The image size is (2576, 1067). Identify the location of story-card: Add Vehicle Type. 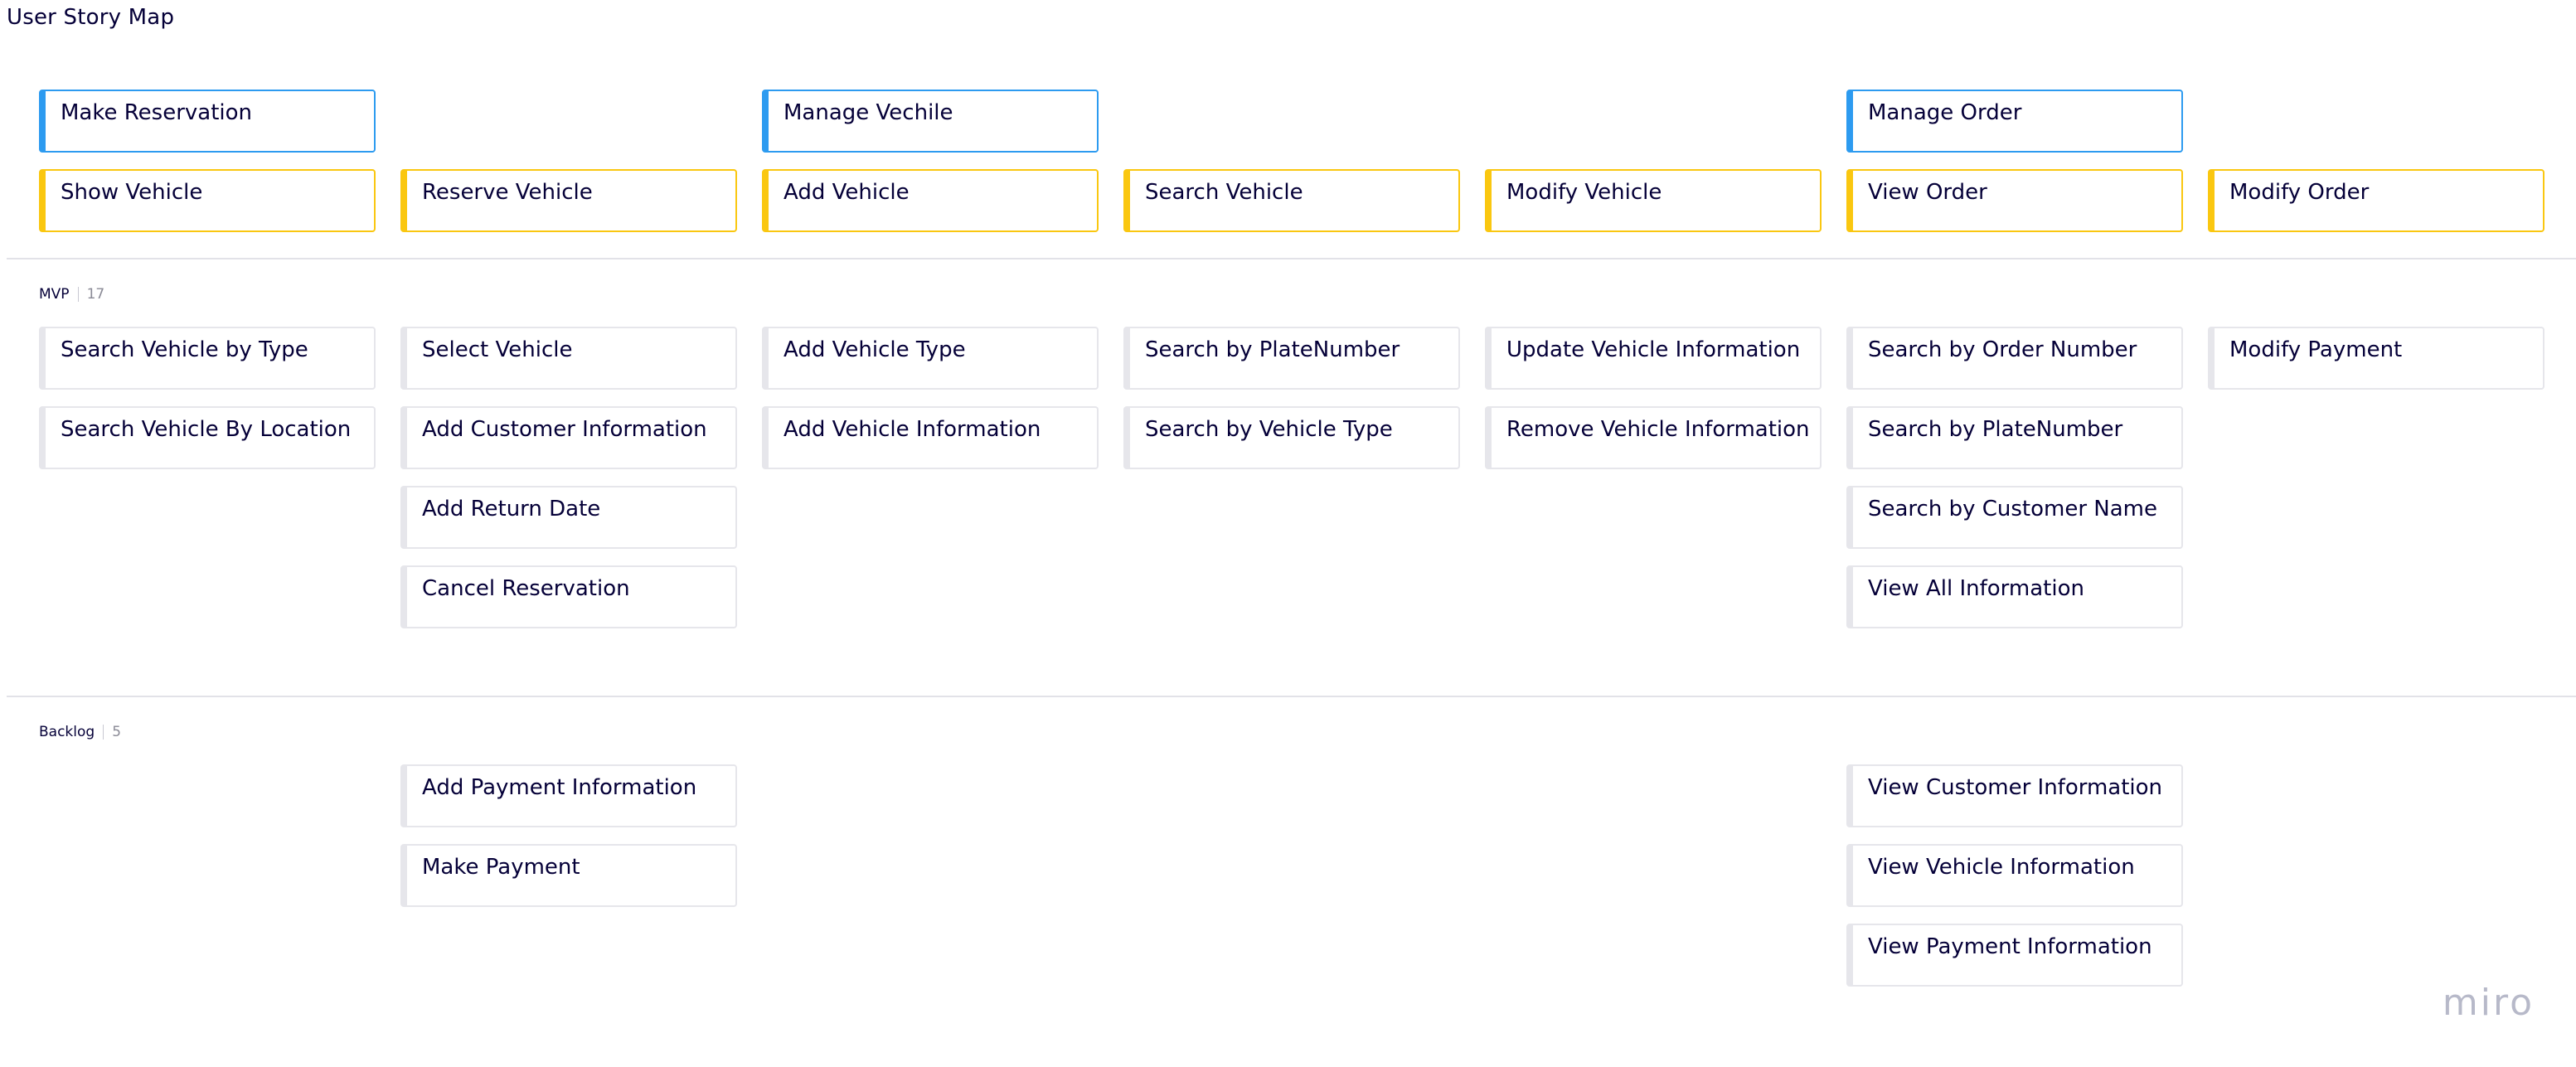
(930, 358).